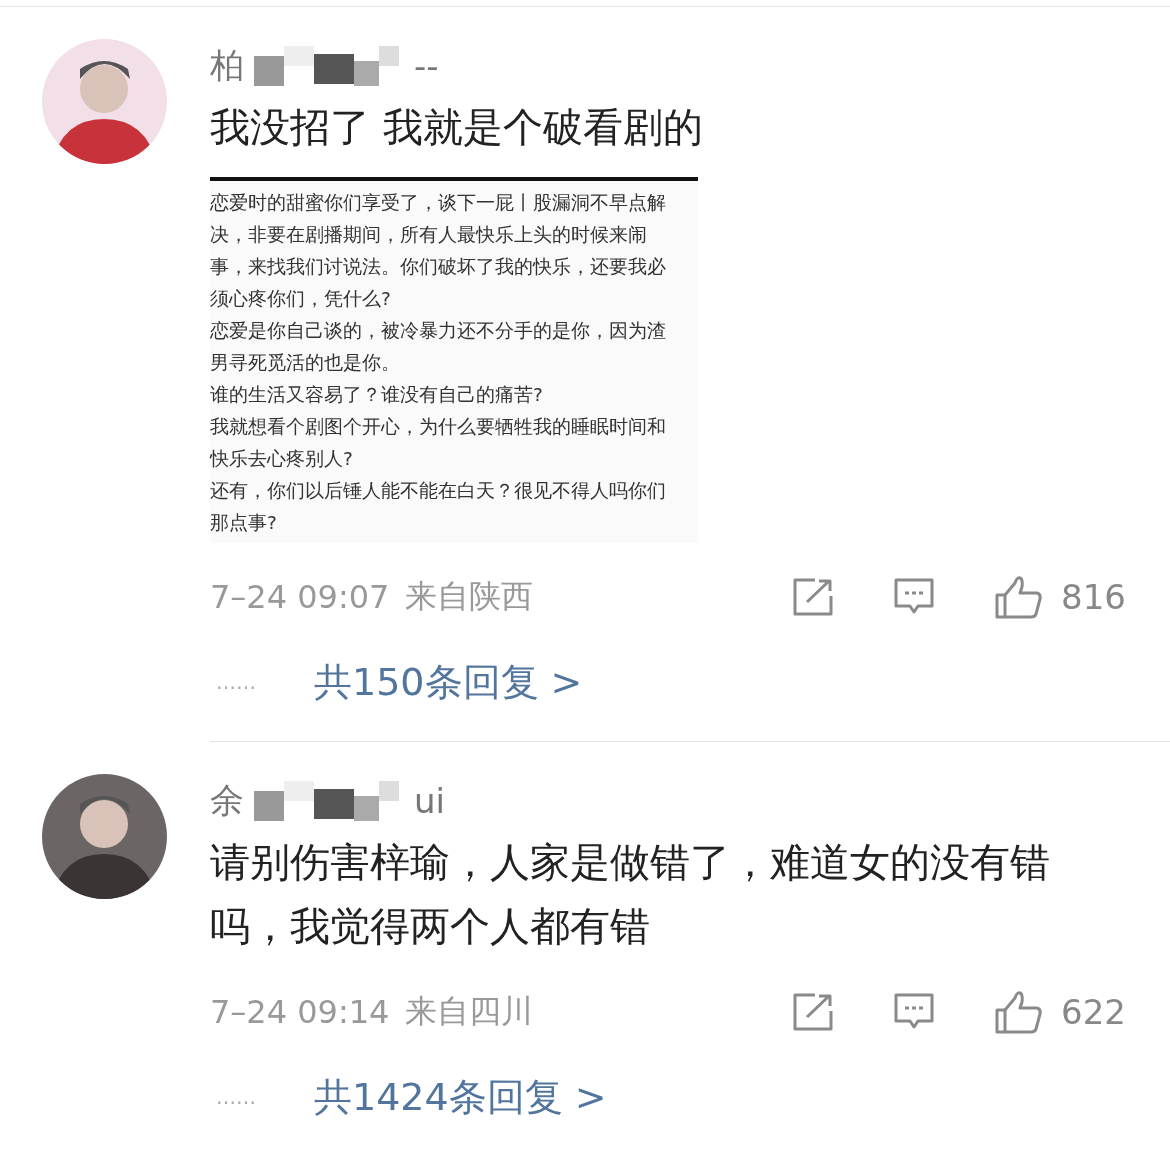 Image resolution: width=1170 pixels, height=1158 pixels. I want to click on attachment-text: 那点事?, so click(244, 523).